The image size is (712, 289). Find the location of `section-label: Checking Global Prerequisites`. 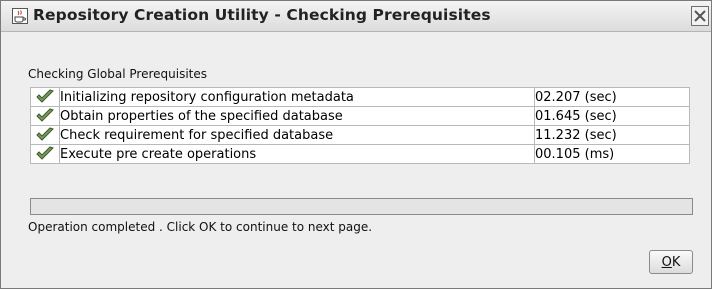

section-label: Checking Global Prerequisites is located at coordinates (117, 74).